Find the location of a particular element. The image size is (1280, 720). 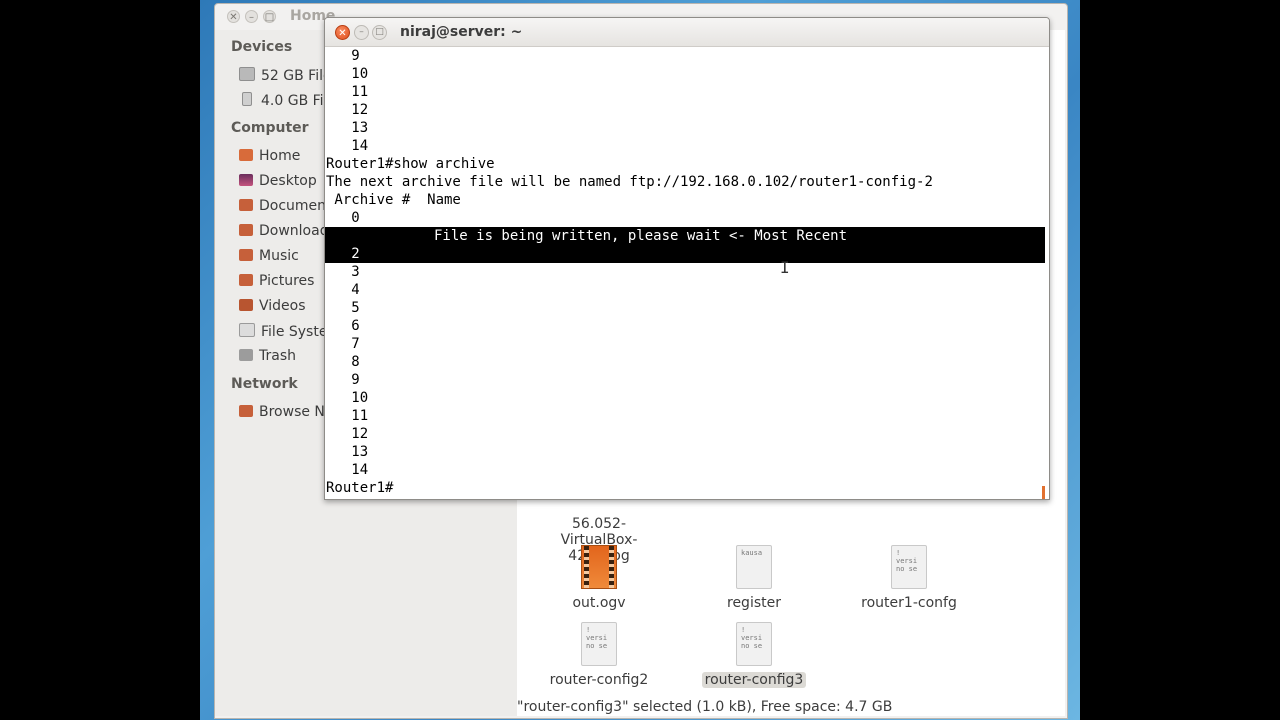

selection-highlight is located at coordinates (685, 254).